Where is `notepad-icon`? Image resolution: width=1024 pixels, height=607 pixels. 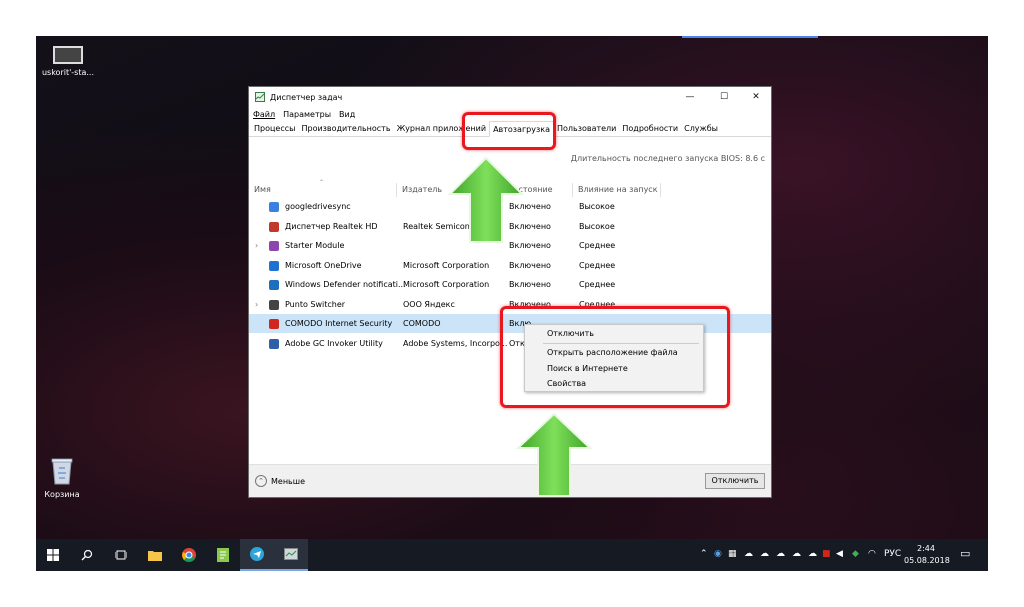 notepad-icon is located at coordinates (223, 555).